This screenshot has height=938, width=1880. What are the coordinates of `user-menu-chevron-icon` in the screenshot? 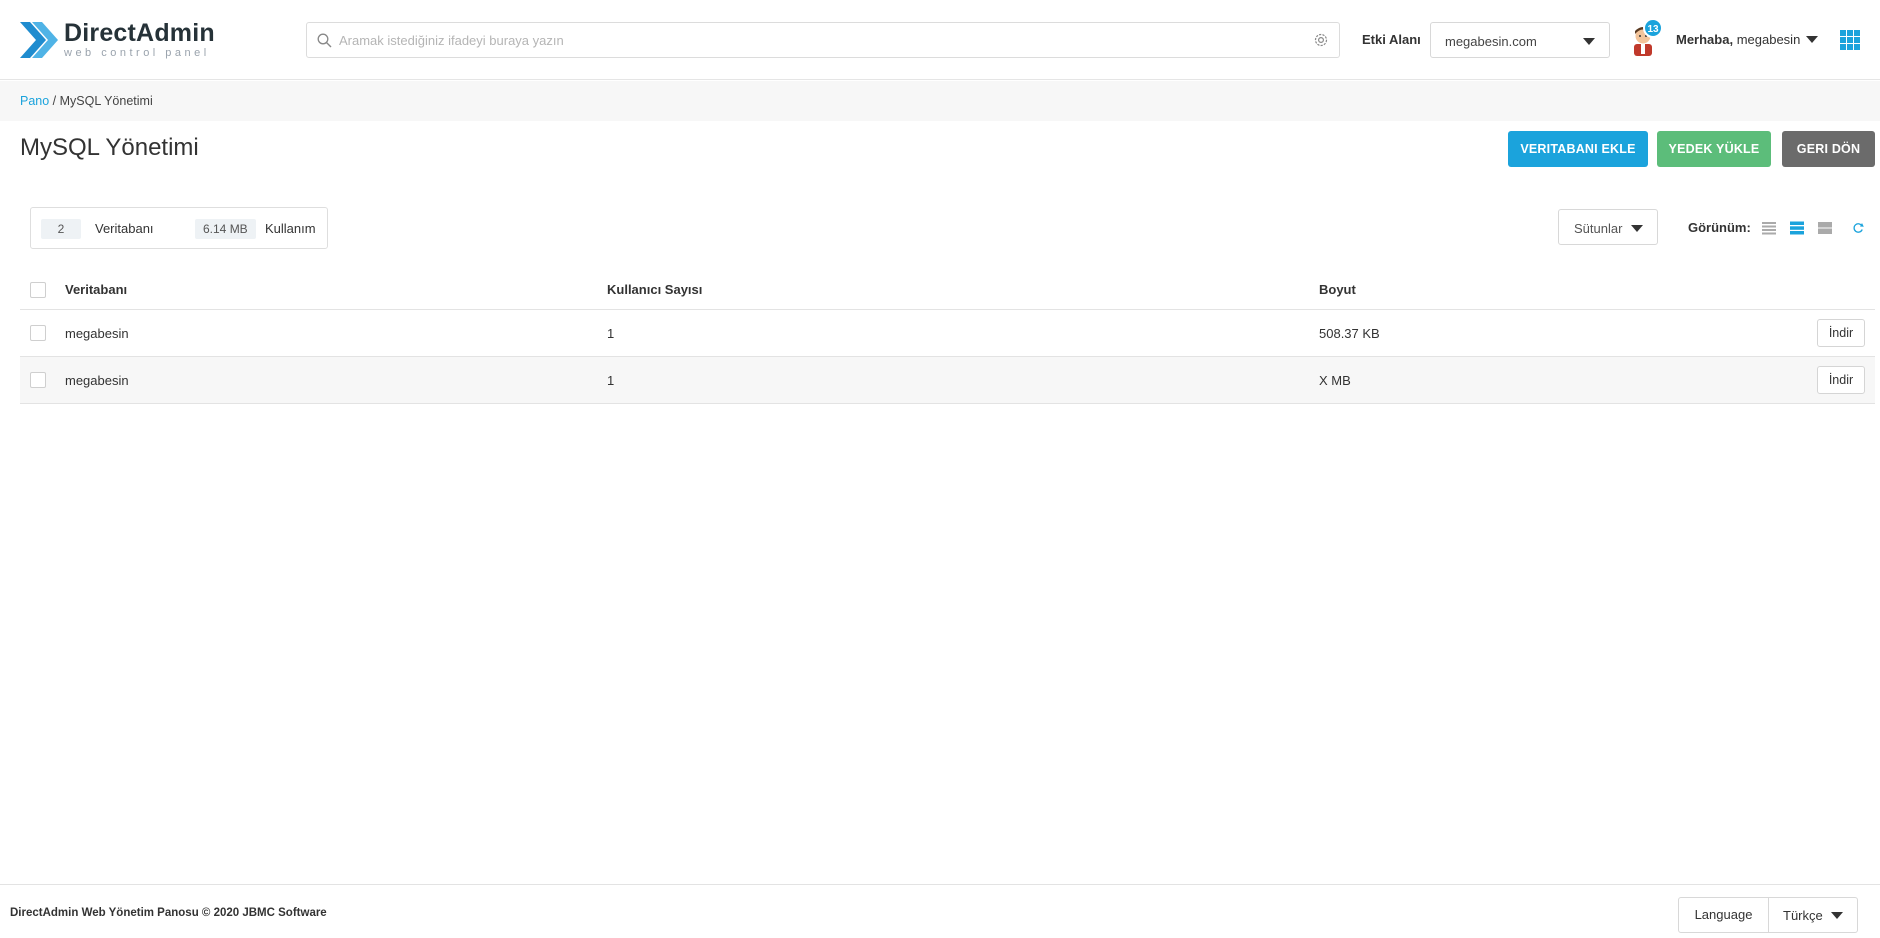 It's located at (1812, 39).